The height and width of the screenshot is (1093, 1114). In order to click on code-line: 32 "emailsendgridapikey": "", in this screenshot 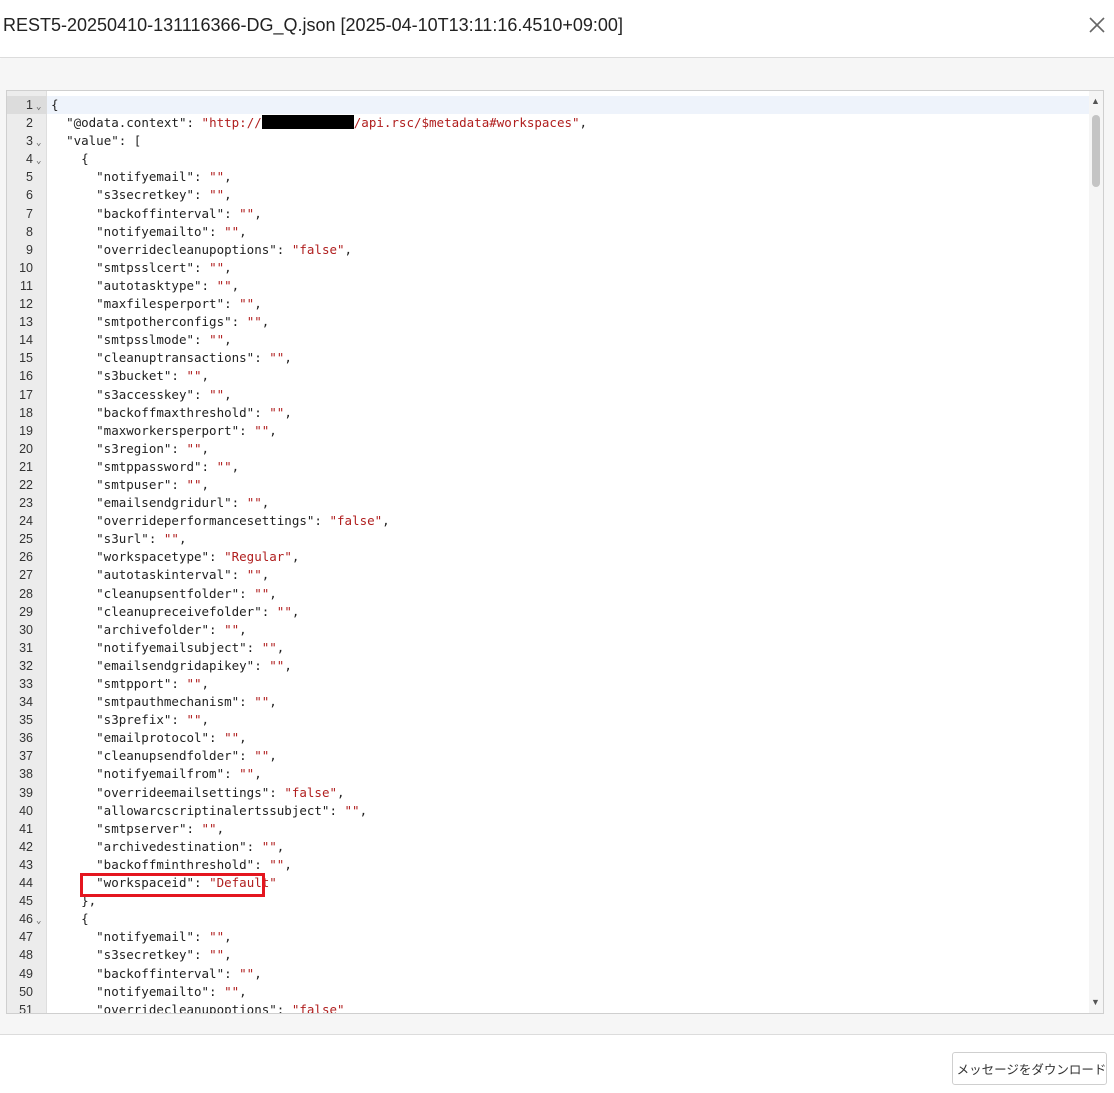, I will do `click(549, 666)`.